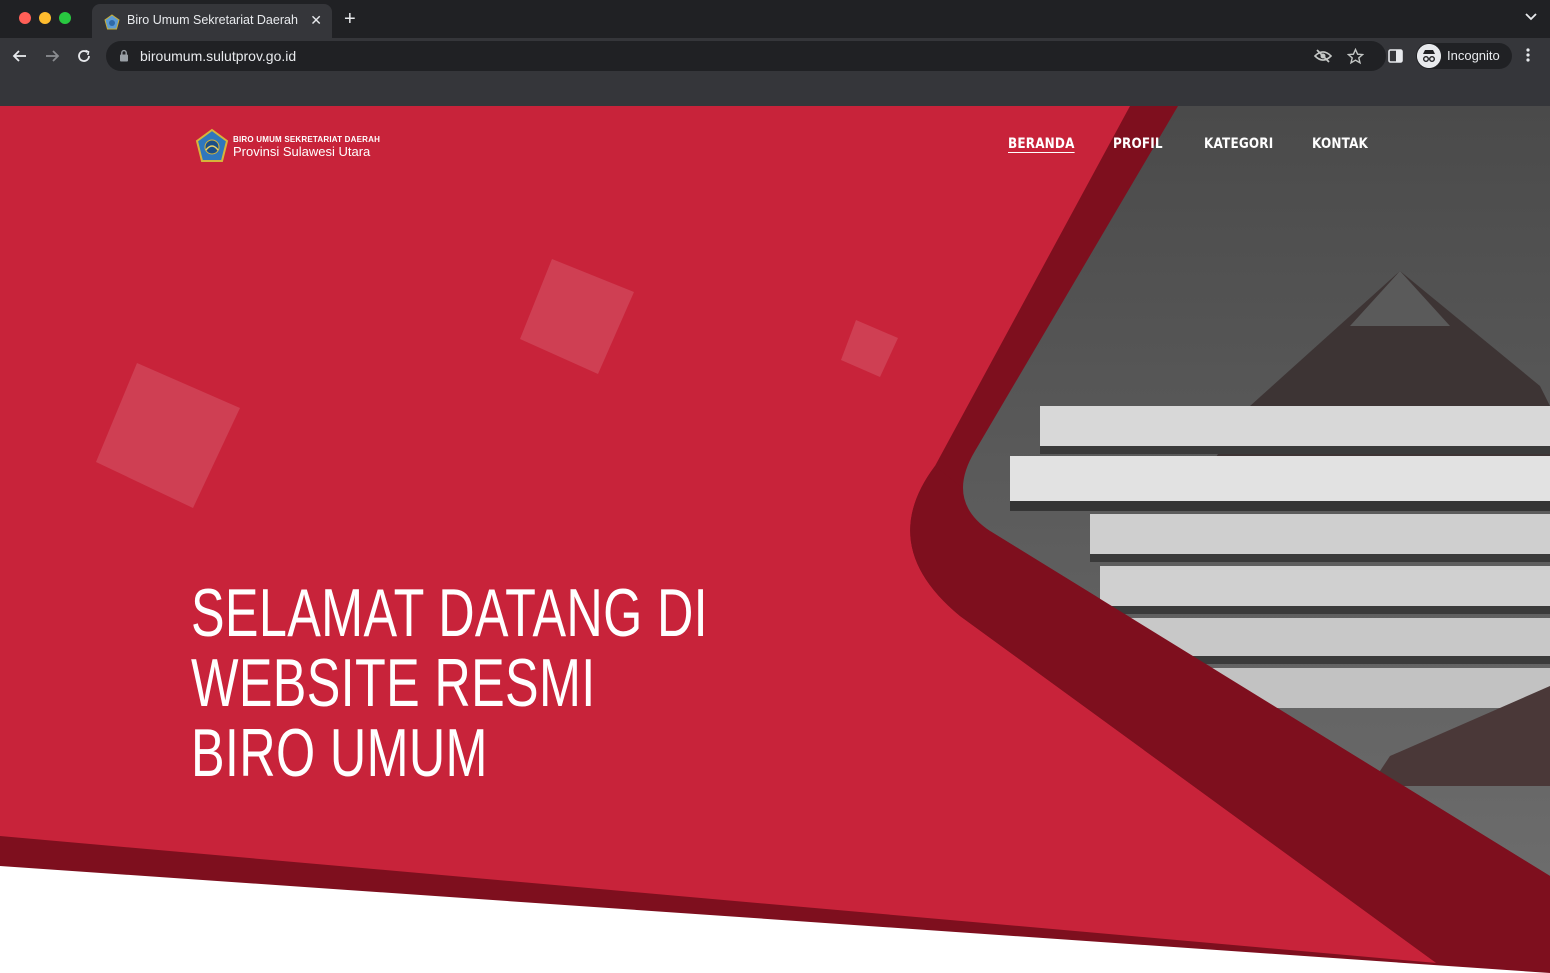 Image resolution: width=1550 pixels, height=973 pixels. I want to click on address-bar: biroumum.sulutprov.go.id, so click(746, 56).